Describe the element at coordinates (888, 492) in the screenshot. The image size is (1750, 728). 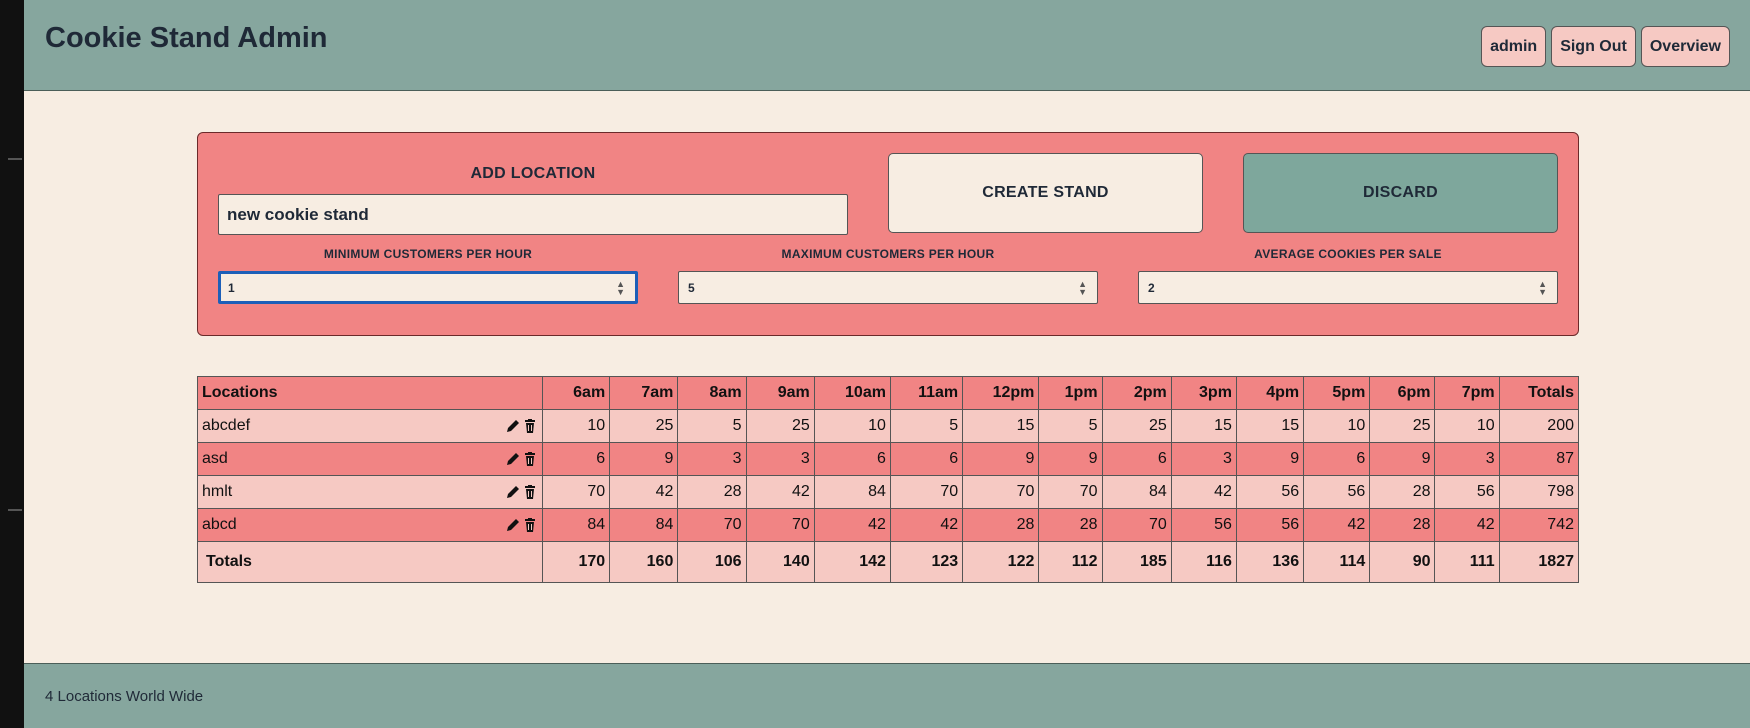
I see `table-row: hmlt 70 42 28 42 84 70 70 70 84 42 56 56 28 56 798` at that location.